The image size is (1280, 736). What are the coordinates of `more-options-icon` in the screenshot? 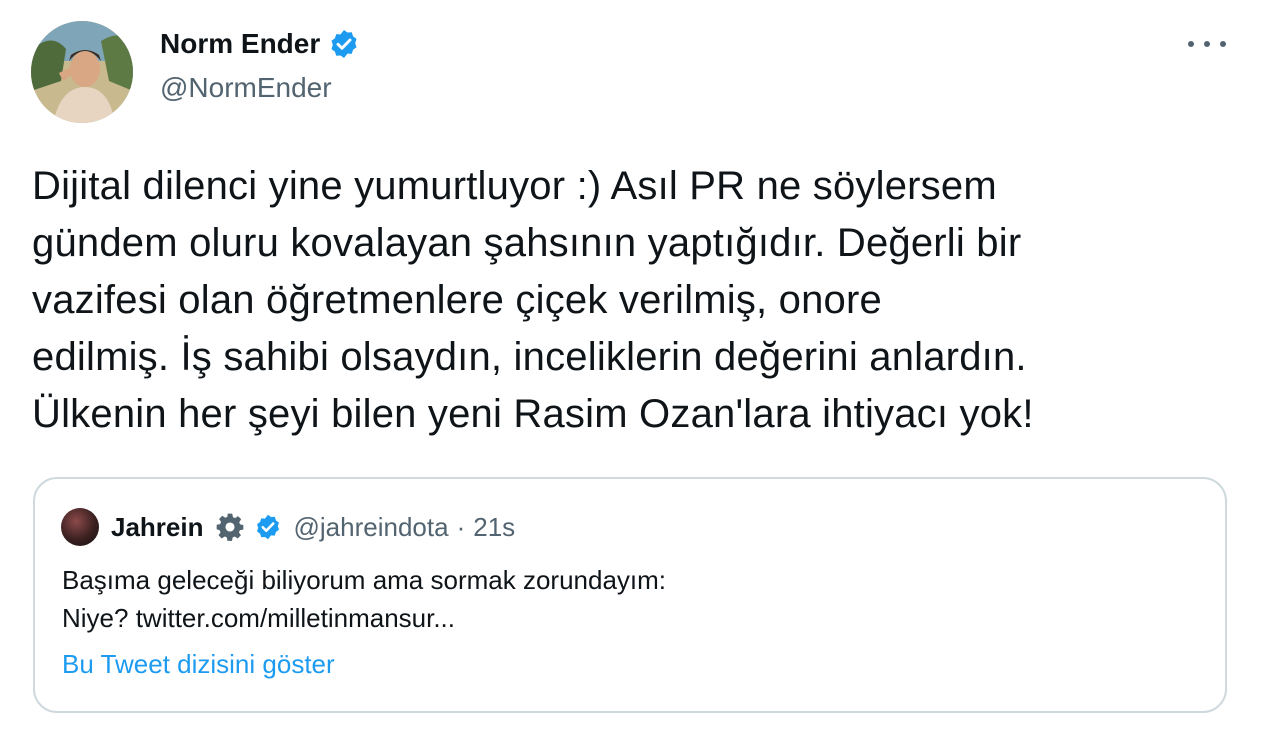 It's located at (1207, 44).